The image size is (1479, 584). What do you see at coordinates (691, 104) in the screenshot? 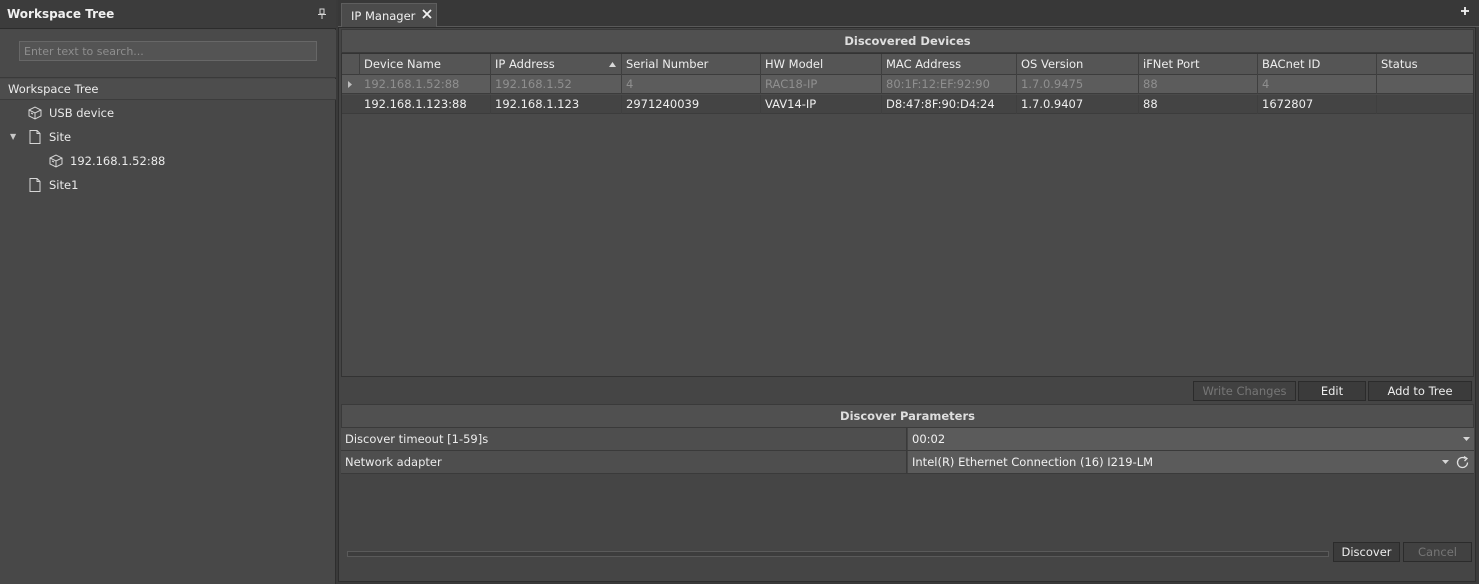
I see `cell-serial-number: 2971240039` at bounding box center [691, 104].